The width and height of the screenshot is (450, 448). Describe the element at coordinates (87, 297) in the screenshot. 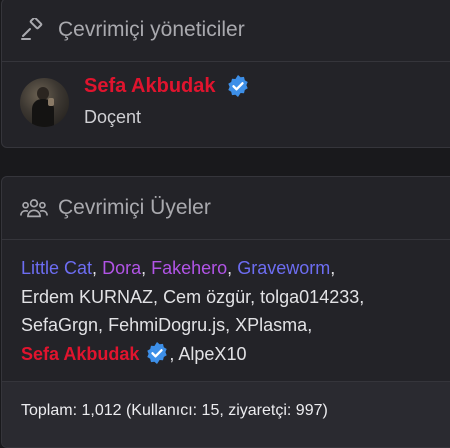

I see `member-link: Erdem KURNAZ` at that location.